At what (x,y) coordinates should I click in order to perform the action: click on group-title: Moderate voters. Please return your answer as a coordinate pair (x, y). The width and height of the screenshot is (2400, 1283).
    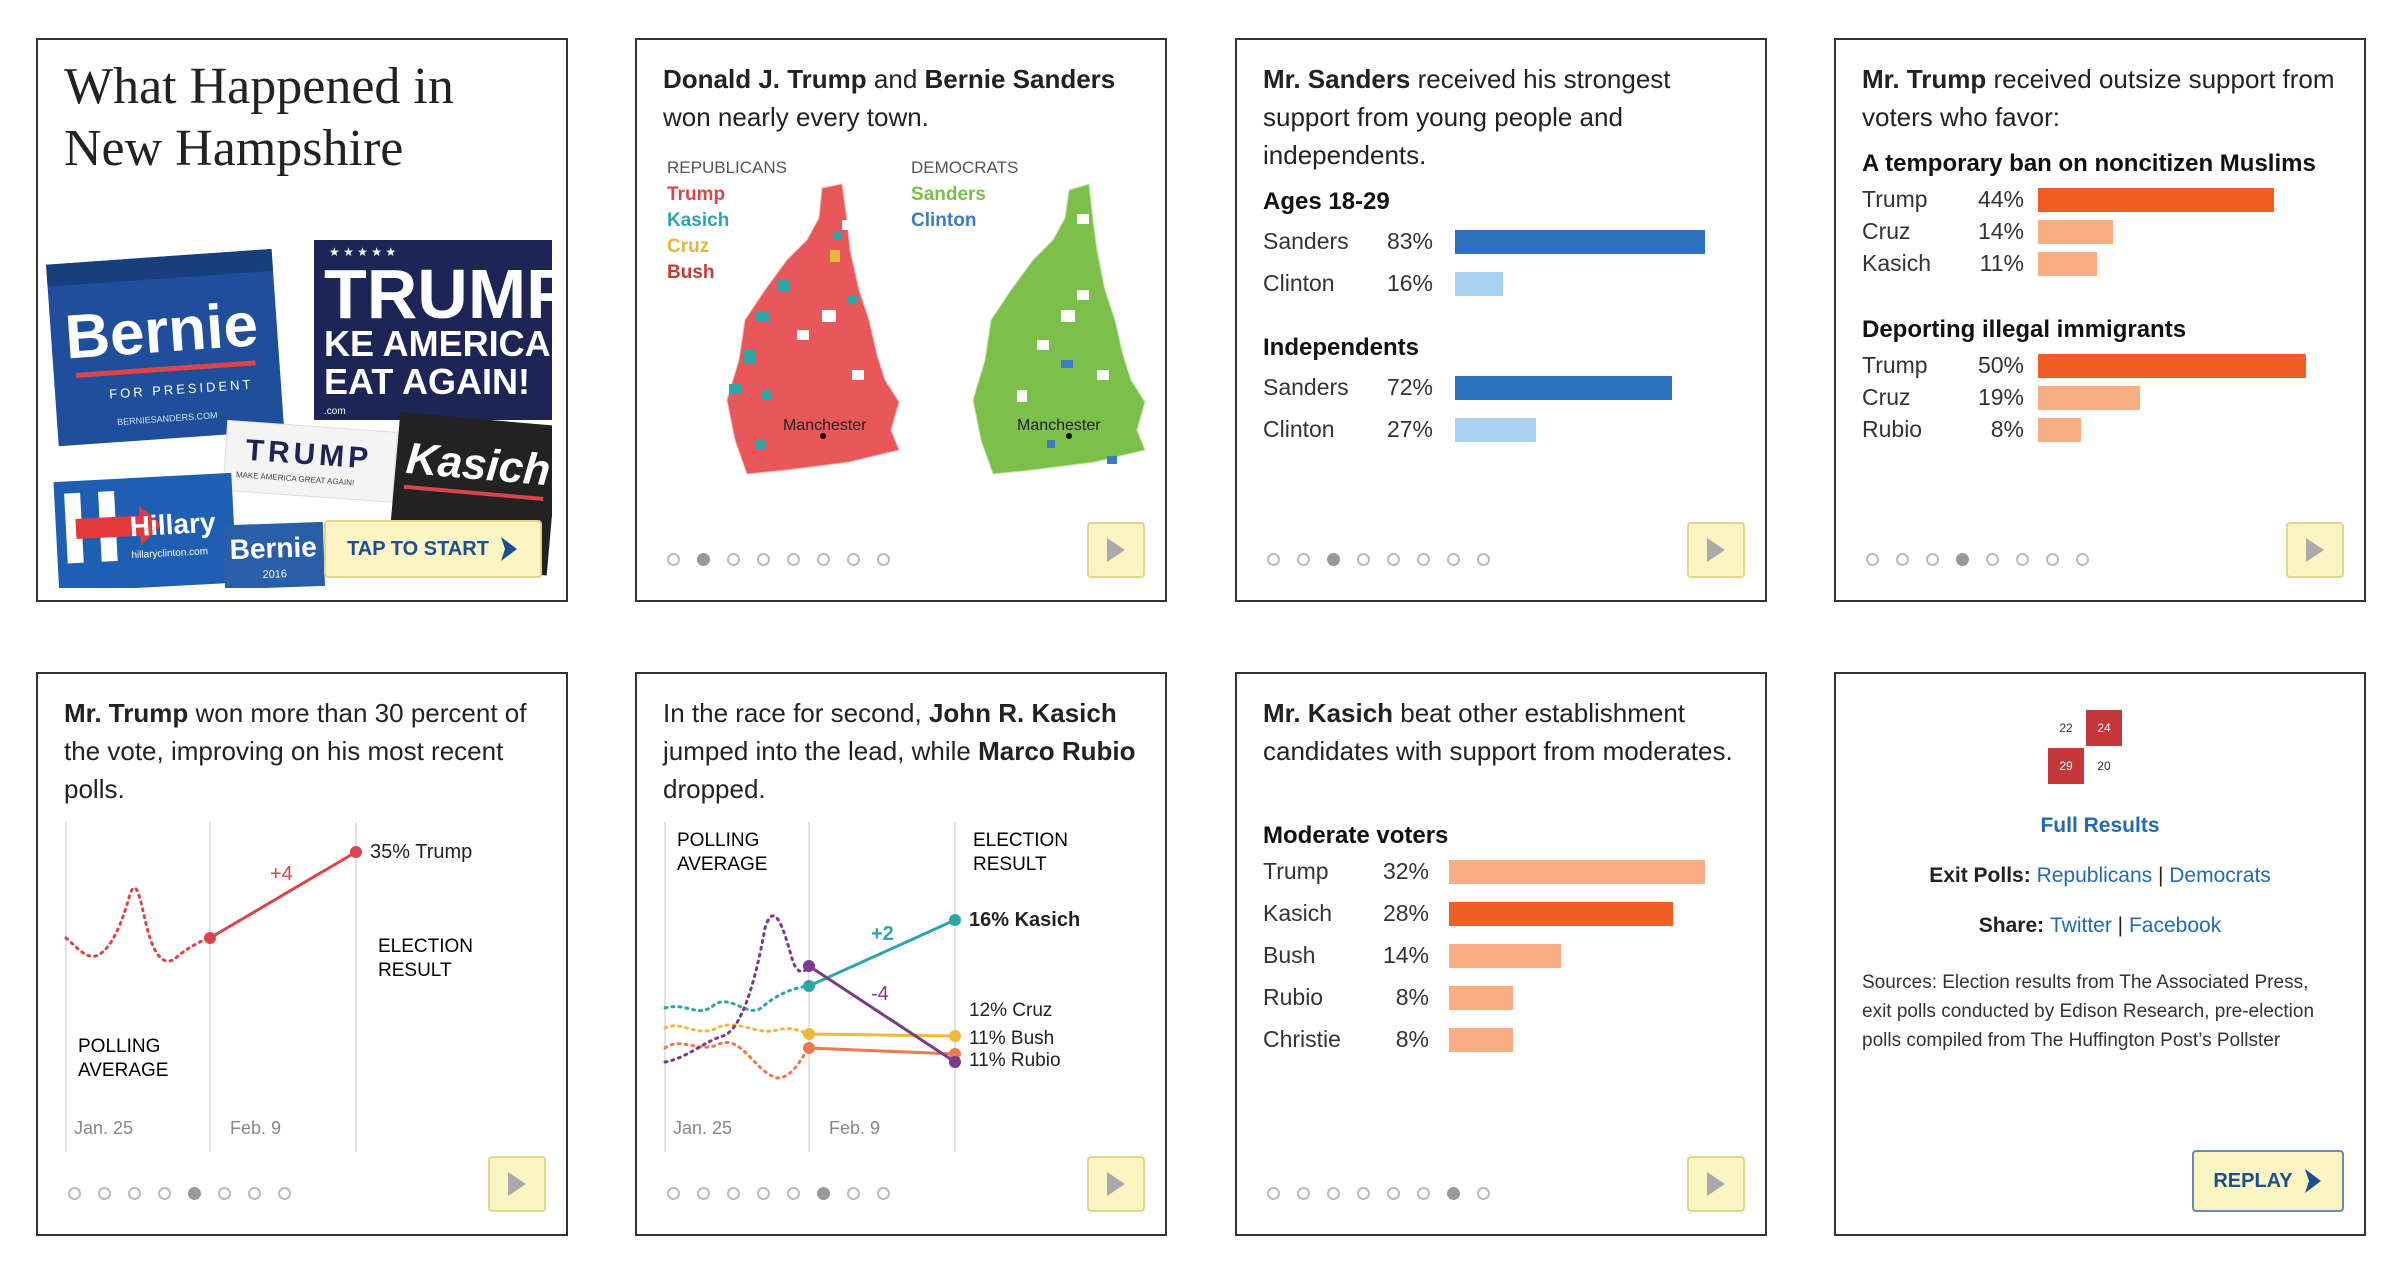
    Looking at the image, I should click on (1356, 835).